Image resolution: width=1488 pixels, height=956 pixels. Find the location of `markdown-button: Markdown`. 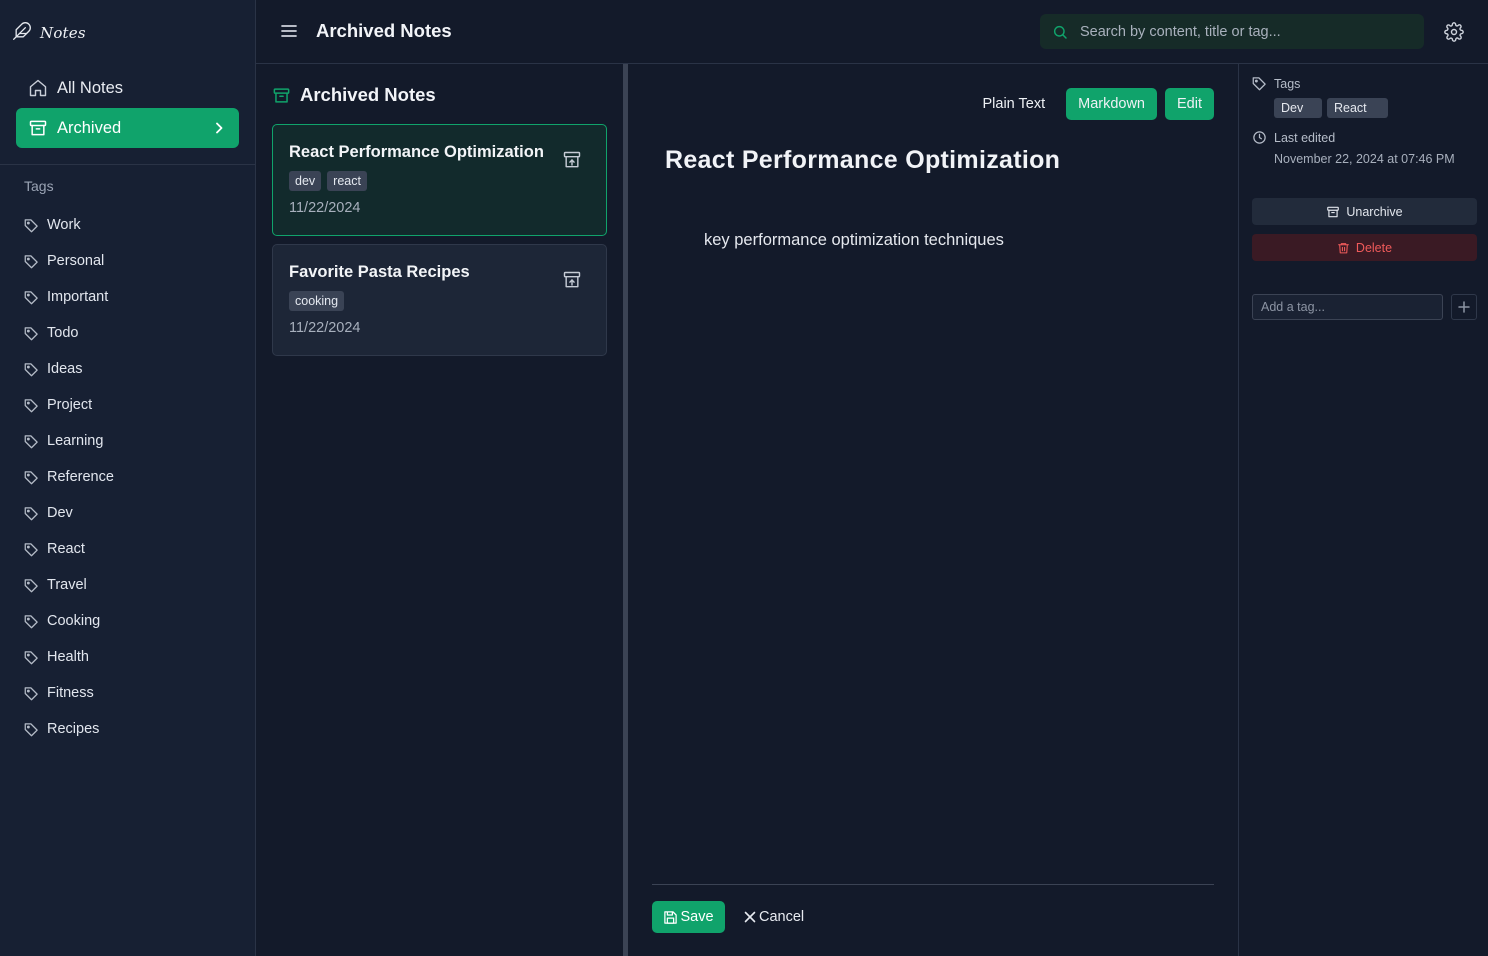

markdown-button: Markdown is located at coordinates (1111, 104).